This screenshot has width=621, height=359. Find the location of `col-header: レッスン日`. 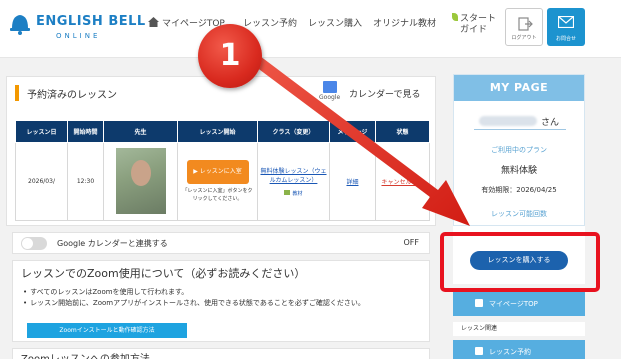

col-header: レッスン日 is located at coordinates (41, 131).